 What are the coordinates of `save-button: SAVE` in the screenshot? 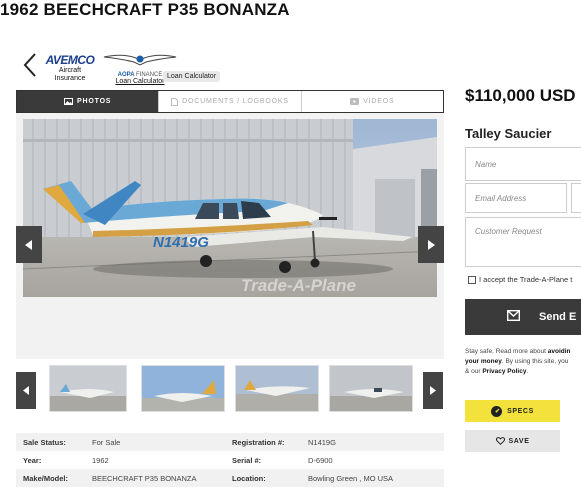 It's located at (512, 441).